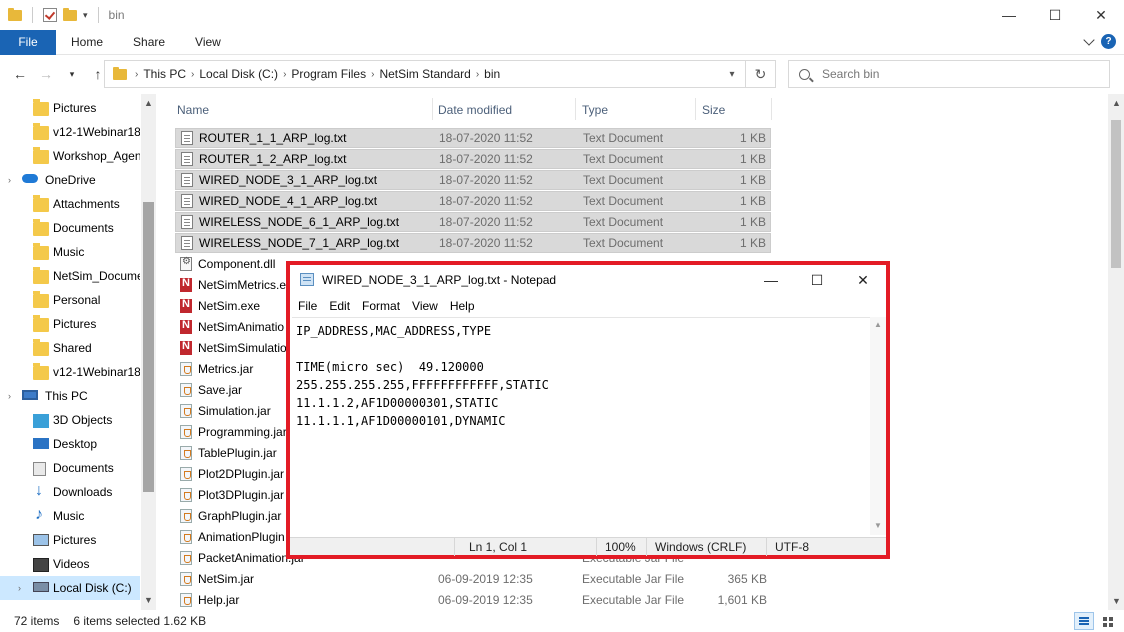 Image resolution: width=1124 pixels, height=632 pixels. I want to click on menu-help: Help, so click(462, 306).